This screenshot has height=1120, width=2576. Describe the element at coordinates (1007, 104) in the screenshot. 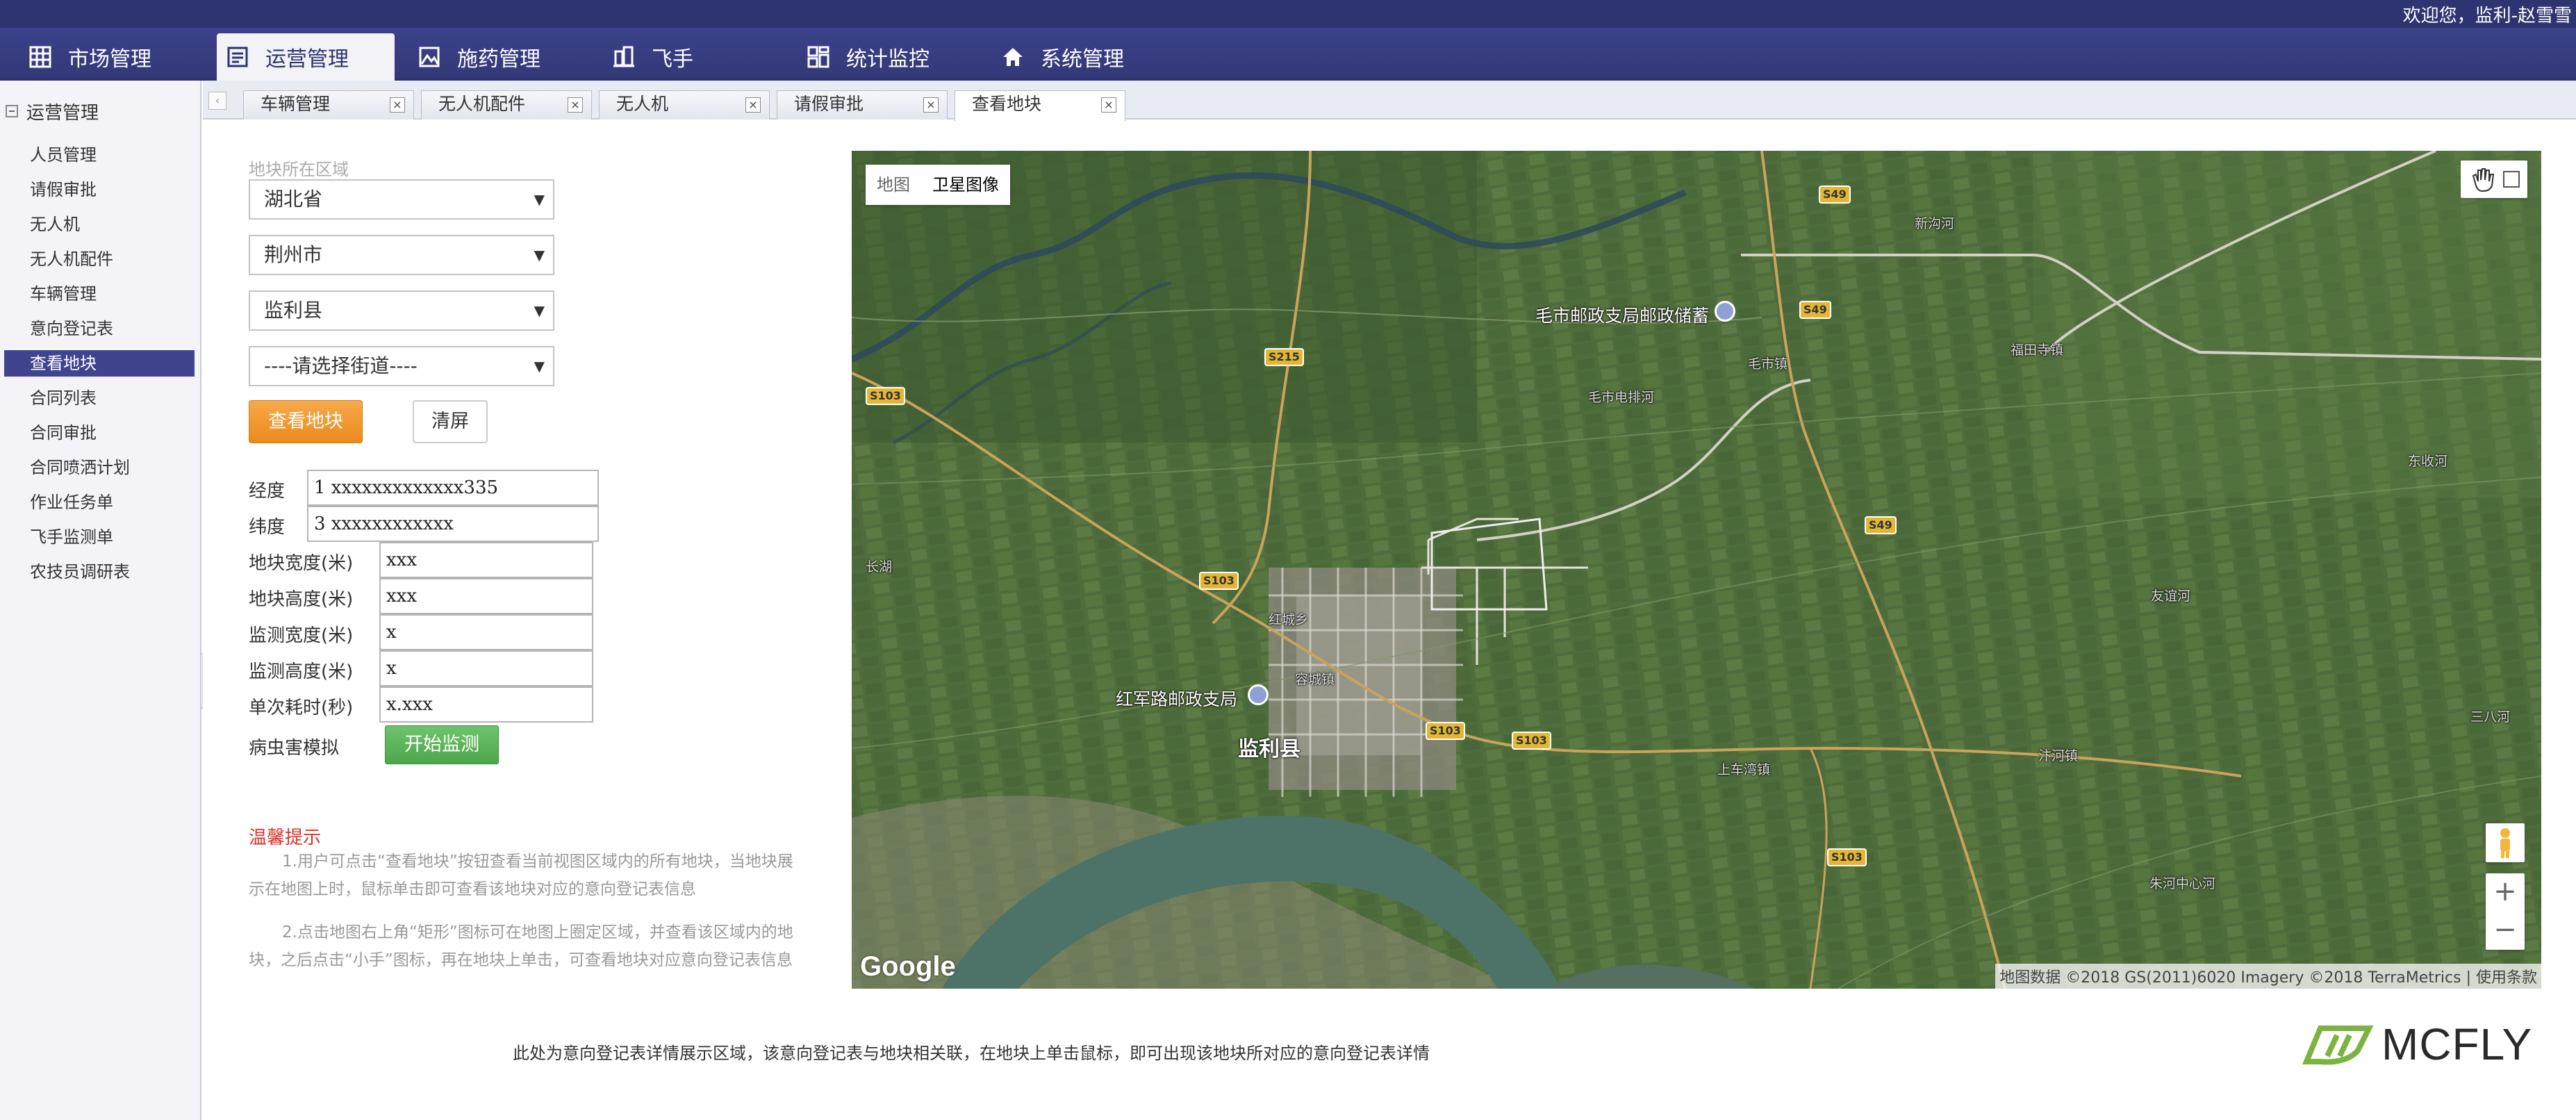

I see `tab-label: 查看地块` at that location.